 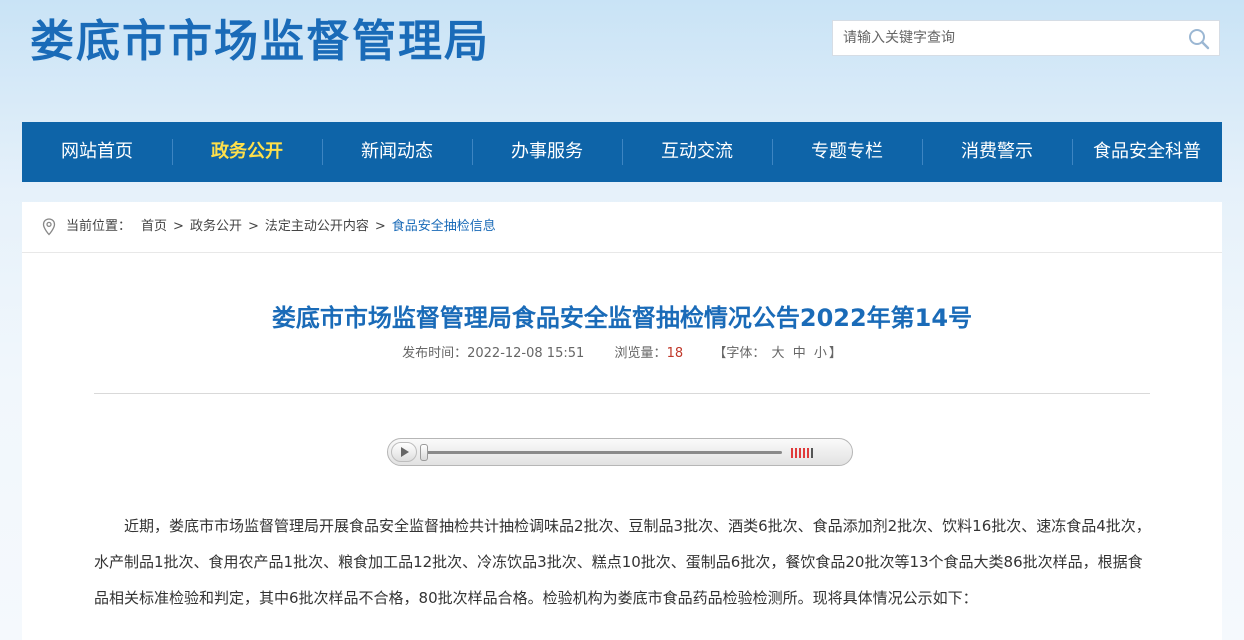 I want to click on font-size-large: 大, so click(x=778, y=353).